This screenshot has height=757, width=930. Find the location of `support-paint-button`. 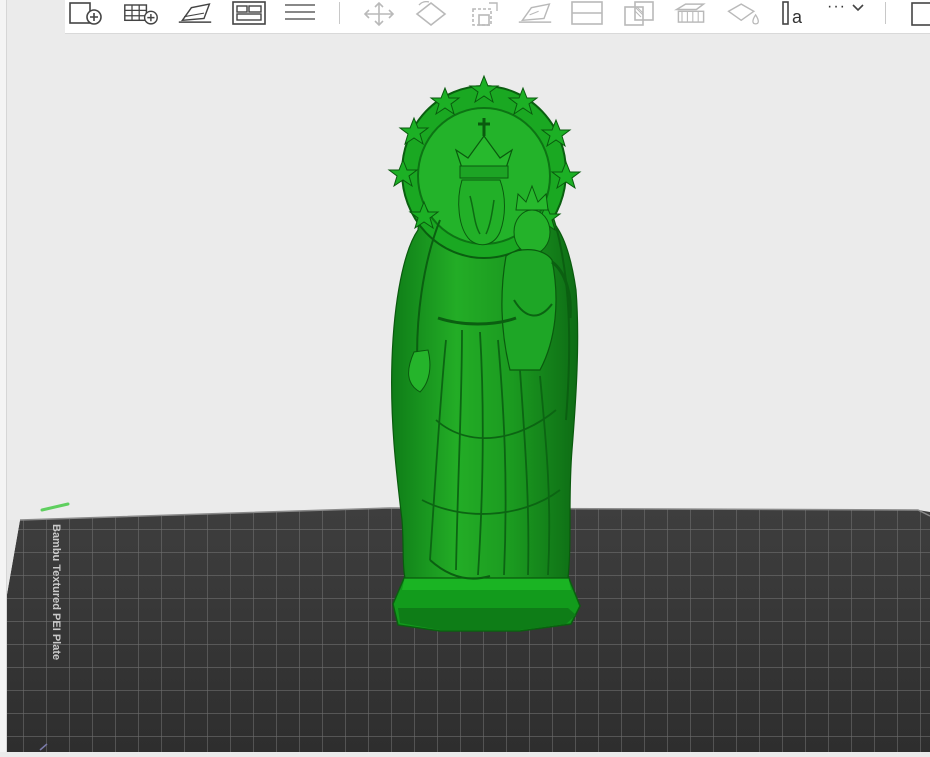

support-paint-button is located at coordinates (691, 14).